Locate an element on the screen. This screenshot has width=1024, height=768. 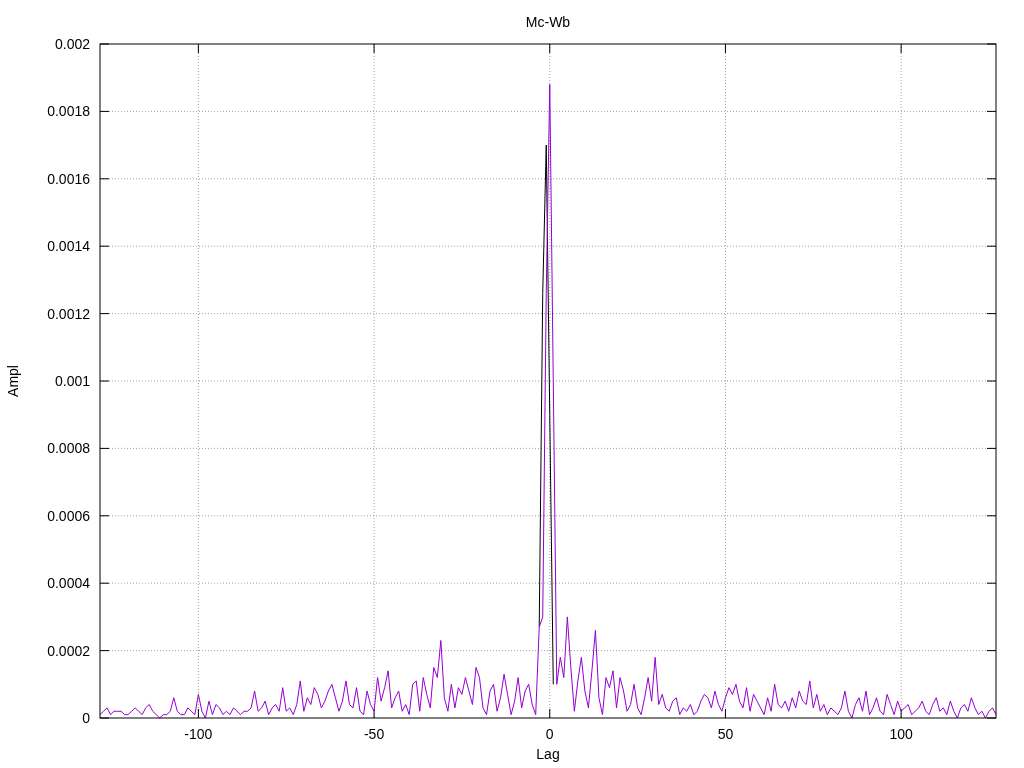
y-tick-label: 0.0016 is located at coordinates (68, 178).